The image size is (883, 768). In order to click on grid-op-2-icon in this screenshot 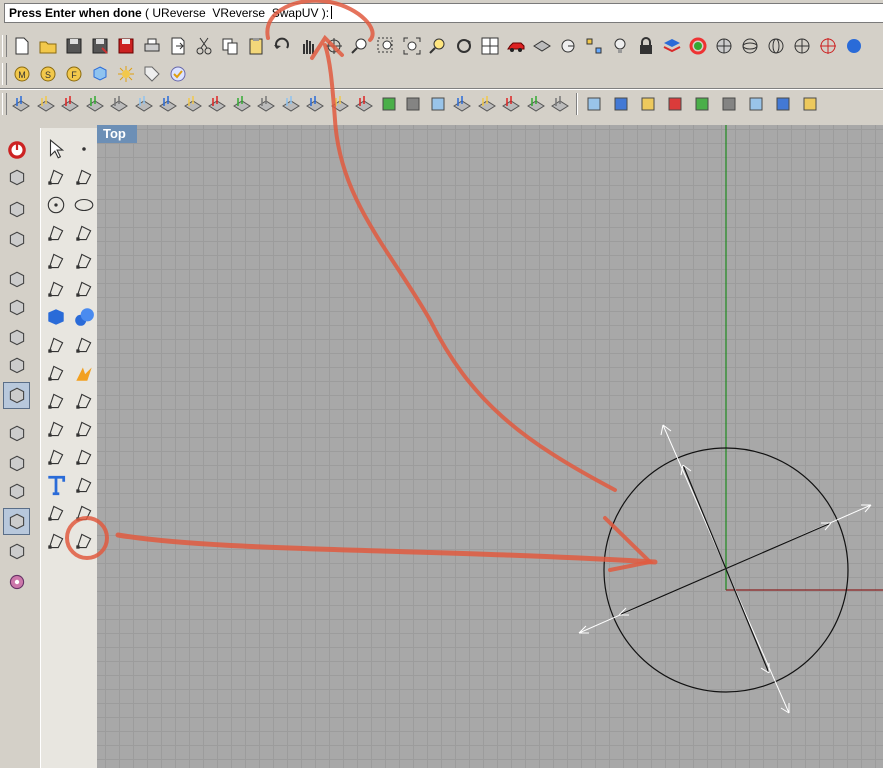, I will do `click(46, 104)`.